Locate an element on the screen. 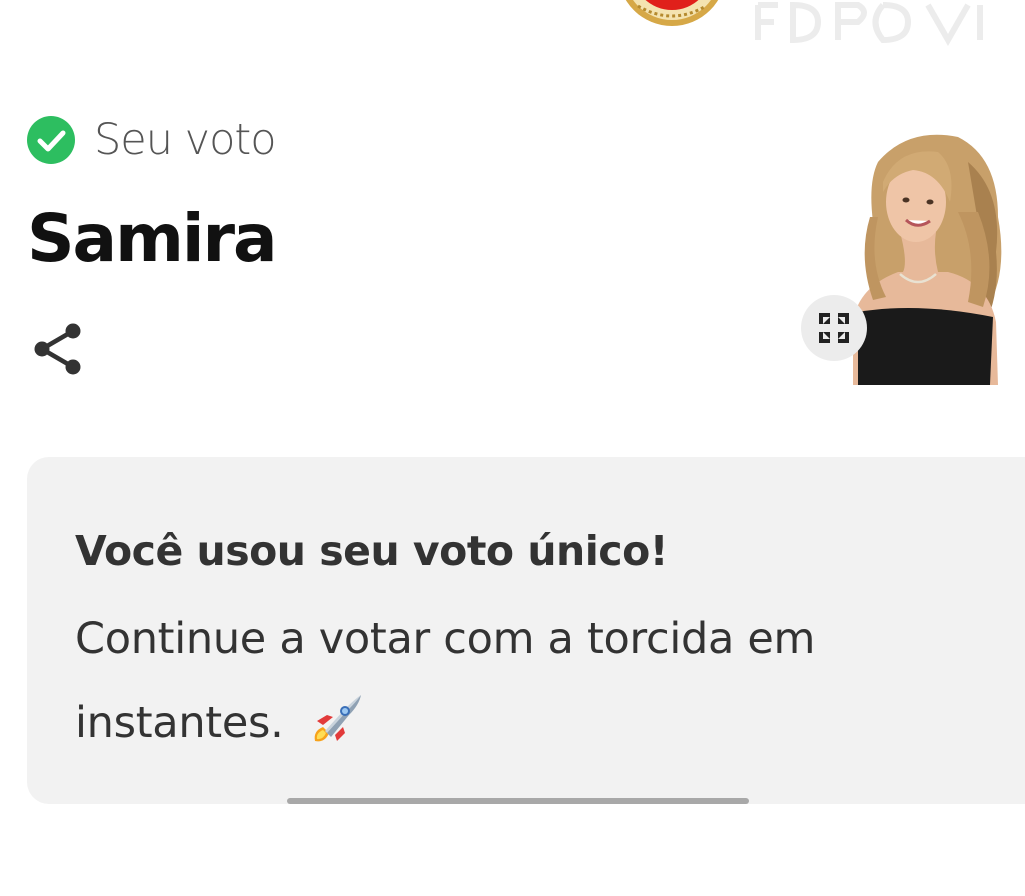 The image size is (1025, 896). expand-photo-button is located at coordinates (834, 328).